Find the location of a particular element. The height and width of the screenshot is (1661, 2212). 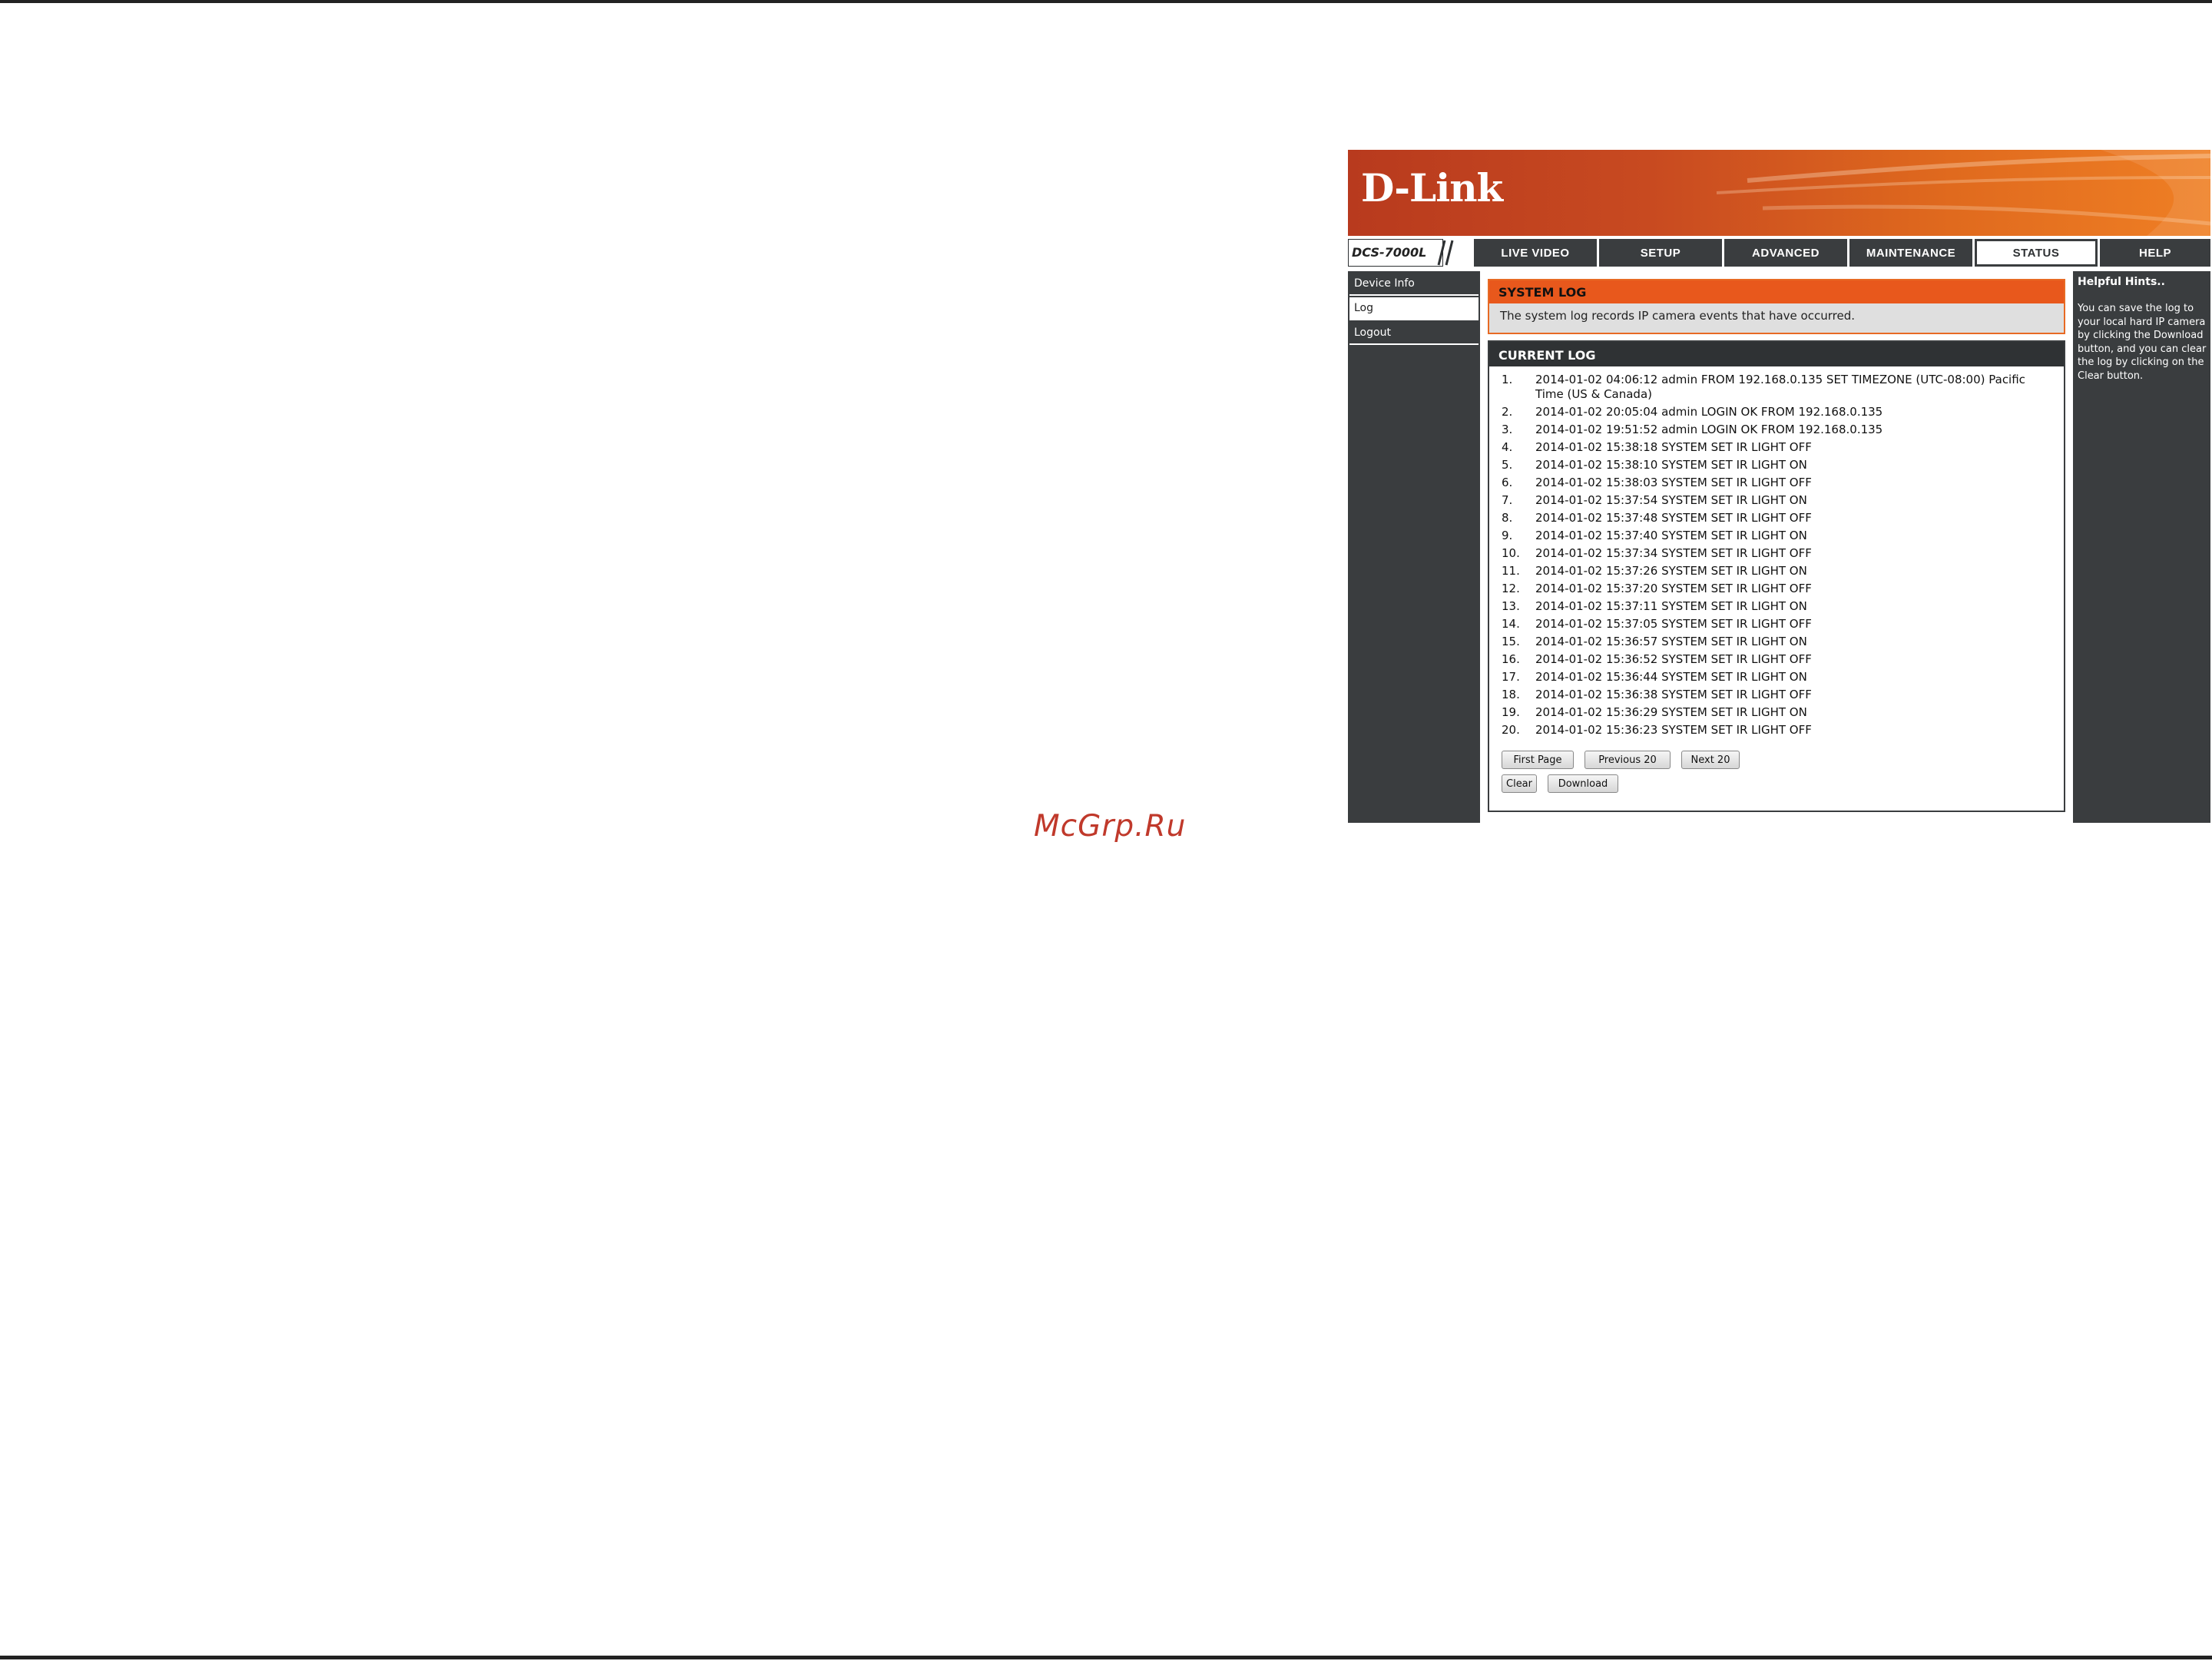

log-entry-number: 3. is located at coordinates (1507, 429).